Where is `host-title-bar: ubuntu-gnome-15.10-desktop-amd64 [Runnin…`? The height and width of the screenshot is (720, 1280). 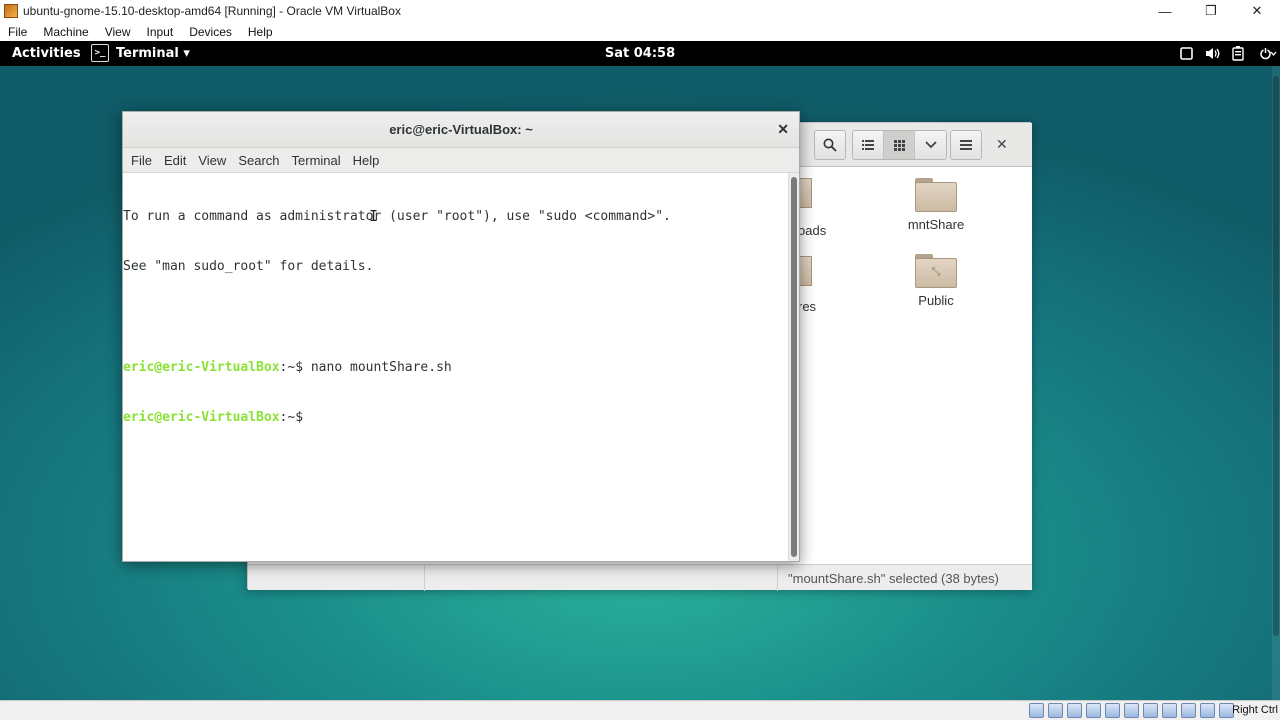 host-title-bar: ubuntu-gnome-15.10-desktop-amd64 [Runnin… is located at coordinates (640, 11).